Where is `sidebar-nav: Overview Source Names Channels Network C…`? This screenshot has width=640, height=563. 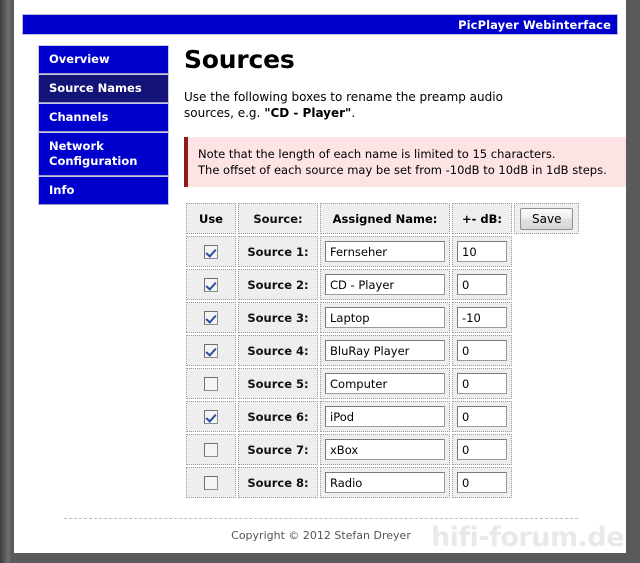 sidebar-nav: Overview Source Names Channels Network C… is located at coordinates (103, 125).